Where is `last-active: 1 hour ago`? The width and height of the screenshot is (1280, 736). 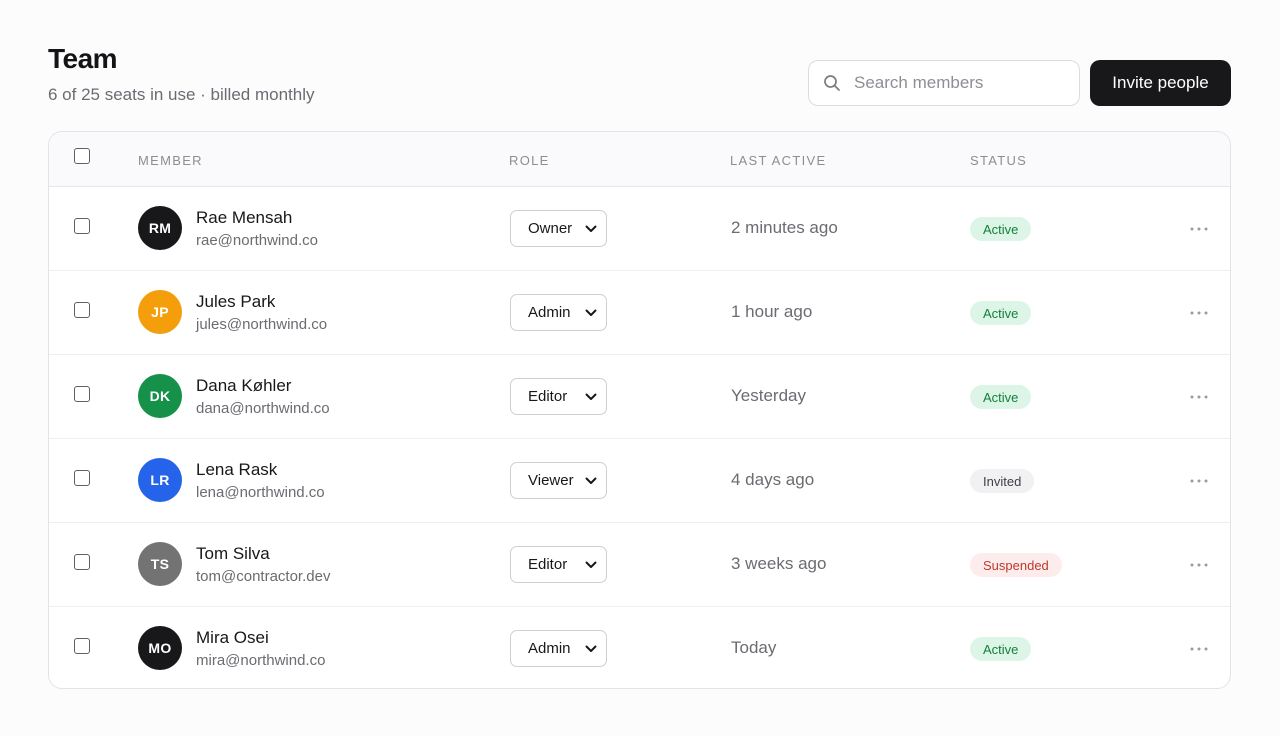 last-active: 1 hour ago is located at coordinates (772, 311).